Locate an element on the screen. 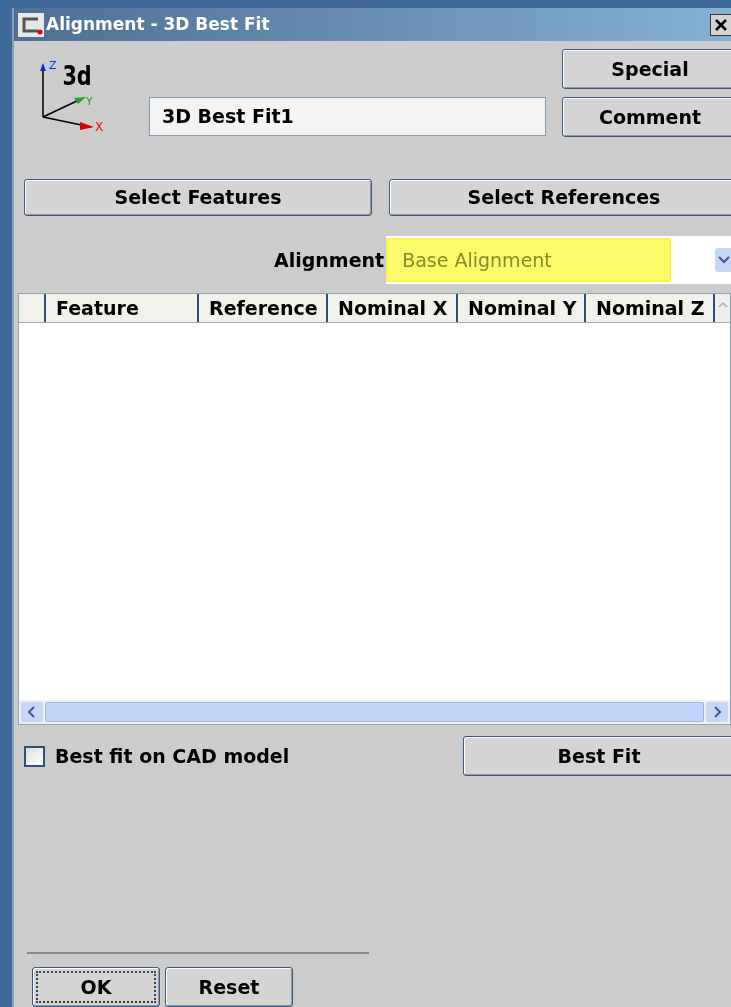 The height and width of the screenshot is (1007, 731). window-title: Alignment - 3D Best Fit is located at coordinates (158, 24).